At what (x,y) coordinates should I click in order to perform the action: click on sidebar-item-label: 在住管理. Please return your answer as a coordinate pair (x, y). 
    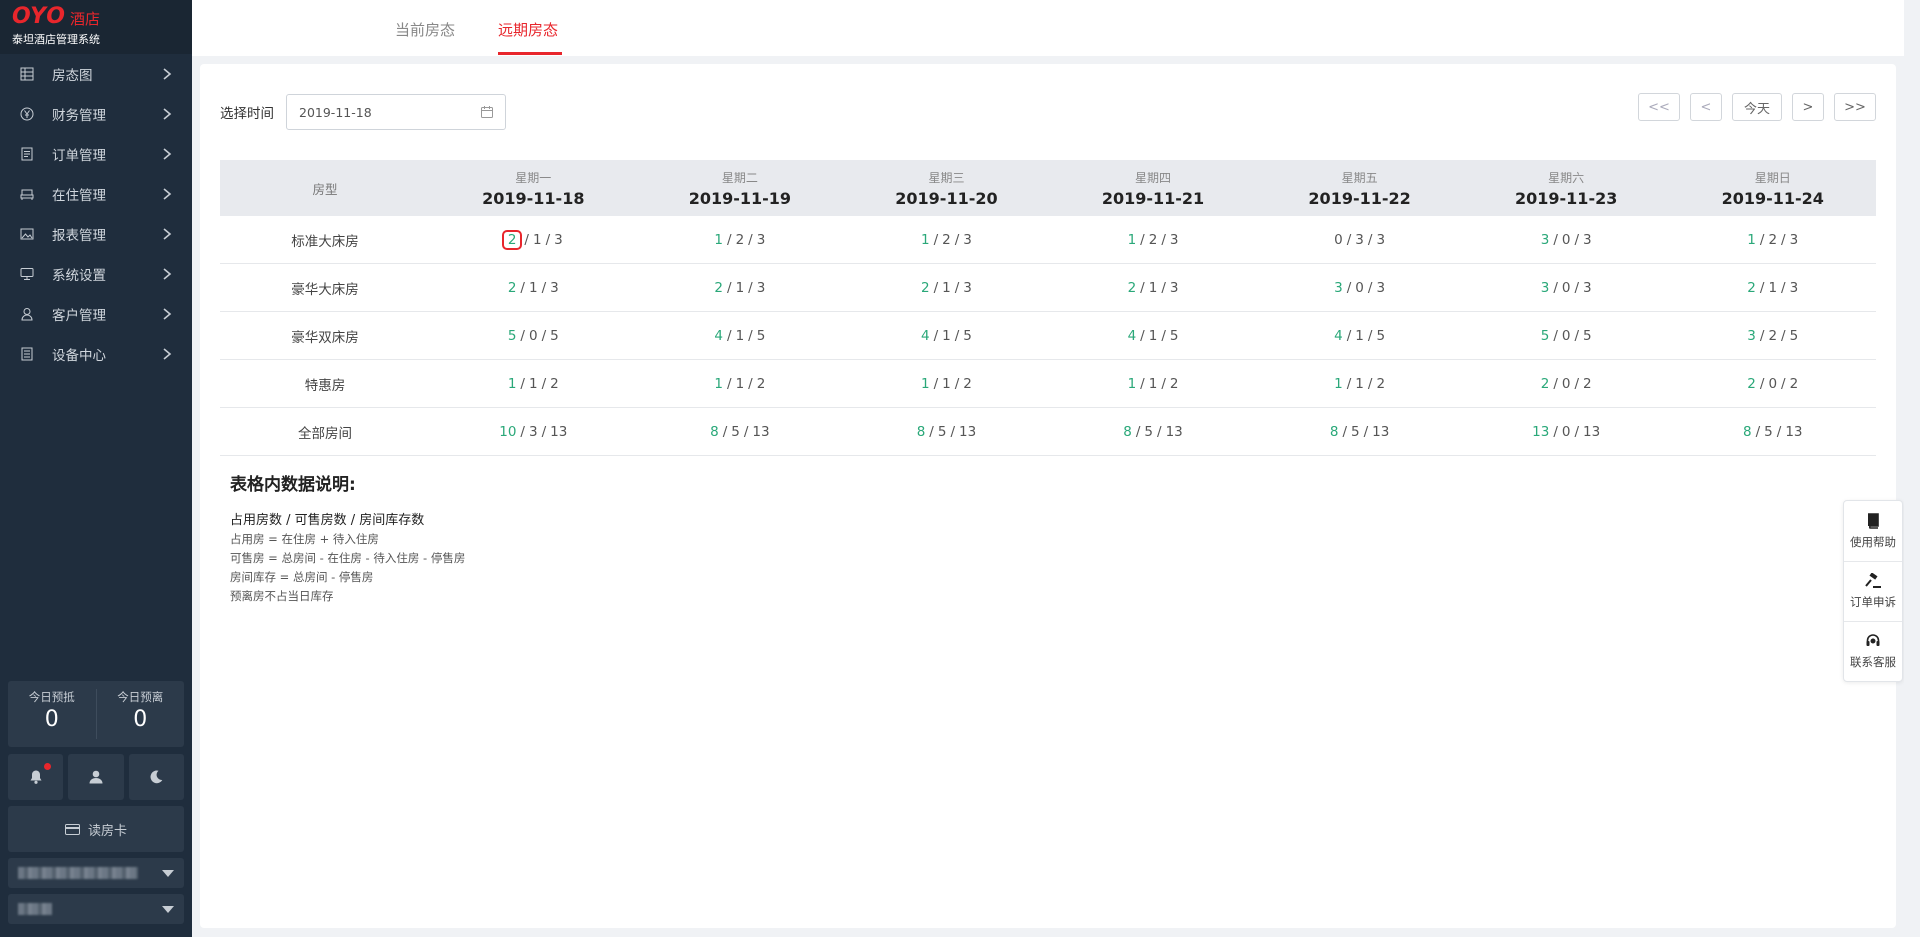
    Looking at the image, I should click on (79, 196).